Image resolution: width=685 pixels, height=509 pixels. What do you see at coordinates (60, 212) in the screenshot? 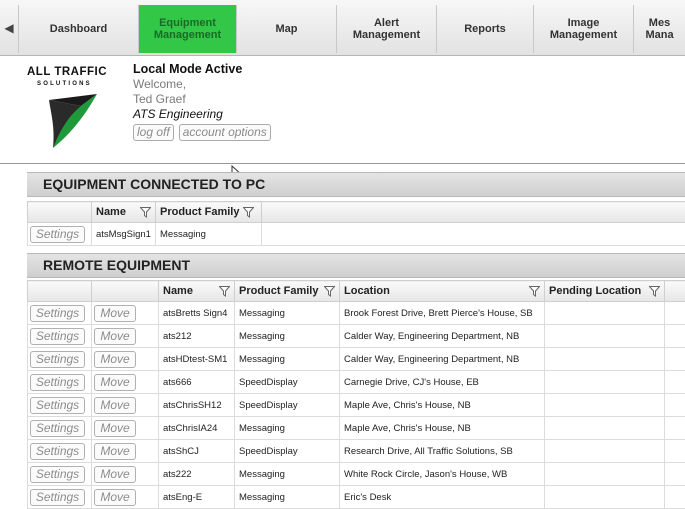
I see `column-header-actions` at bounding box center [60, 212].